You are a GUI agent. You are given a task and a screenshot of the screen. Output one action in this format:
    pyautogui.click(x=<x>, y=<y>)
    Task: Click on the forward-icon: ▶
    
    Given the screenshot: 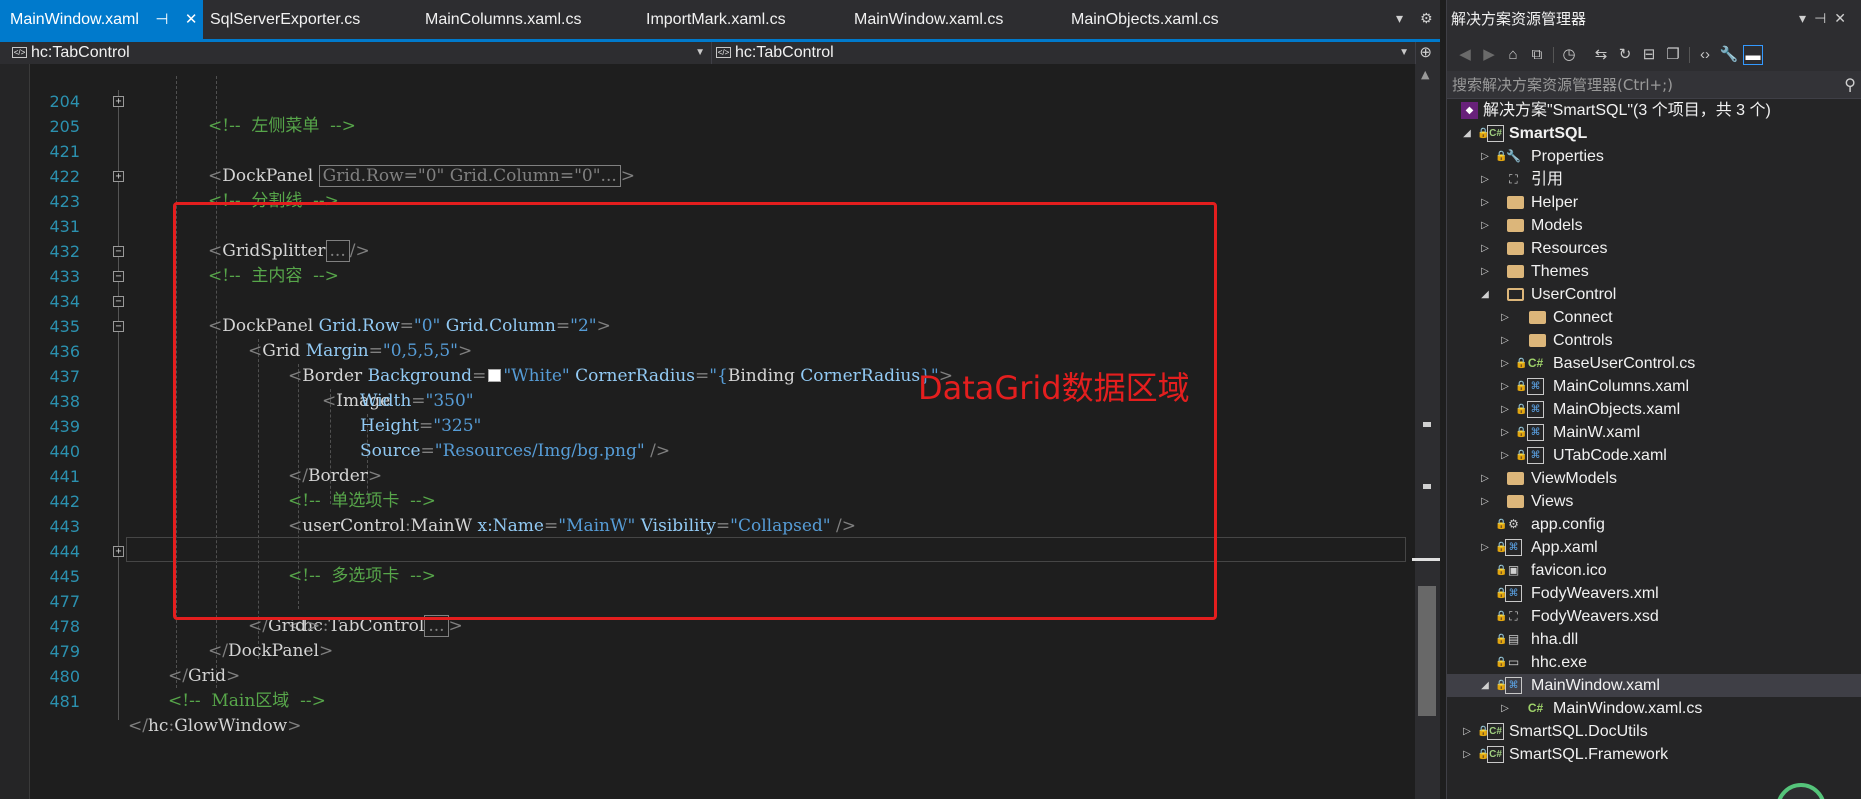 What is the action you would take?
    pyautogui.click(x=1489, y=55)
    